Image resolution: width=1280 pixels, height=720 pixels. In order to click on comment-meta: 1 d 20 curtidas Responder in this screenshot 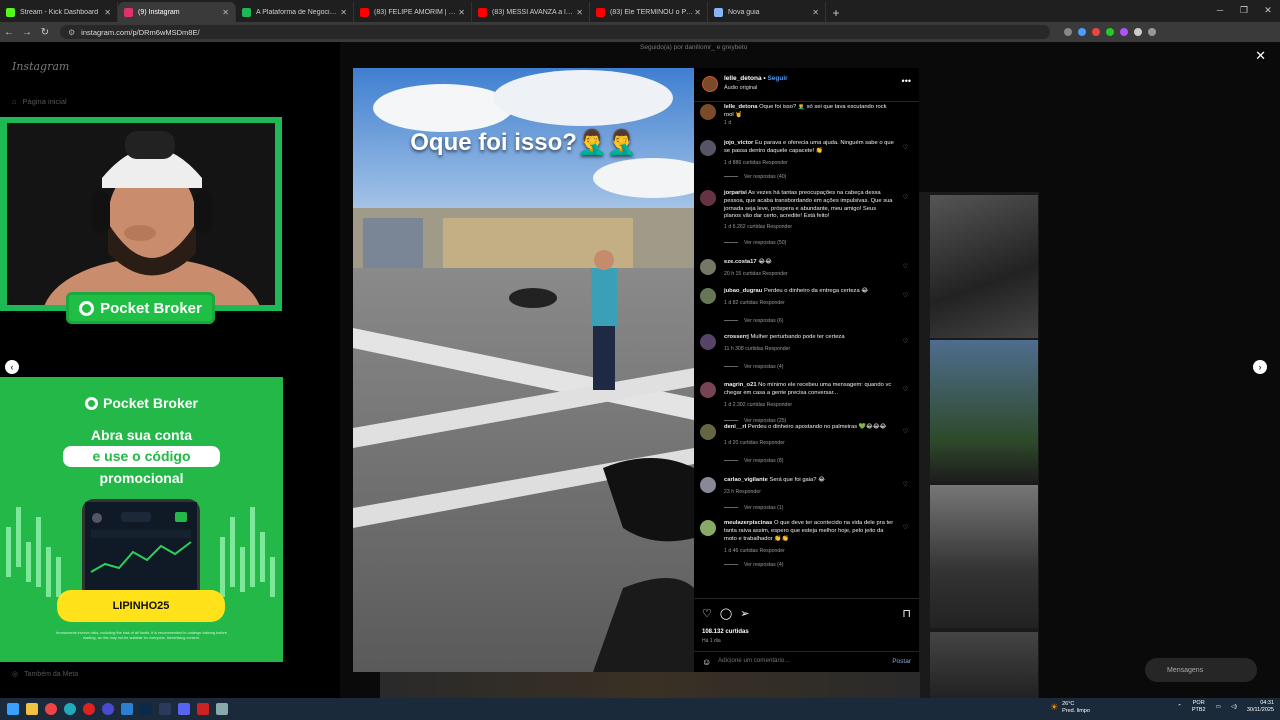, I will do `click(754, 443)`.